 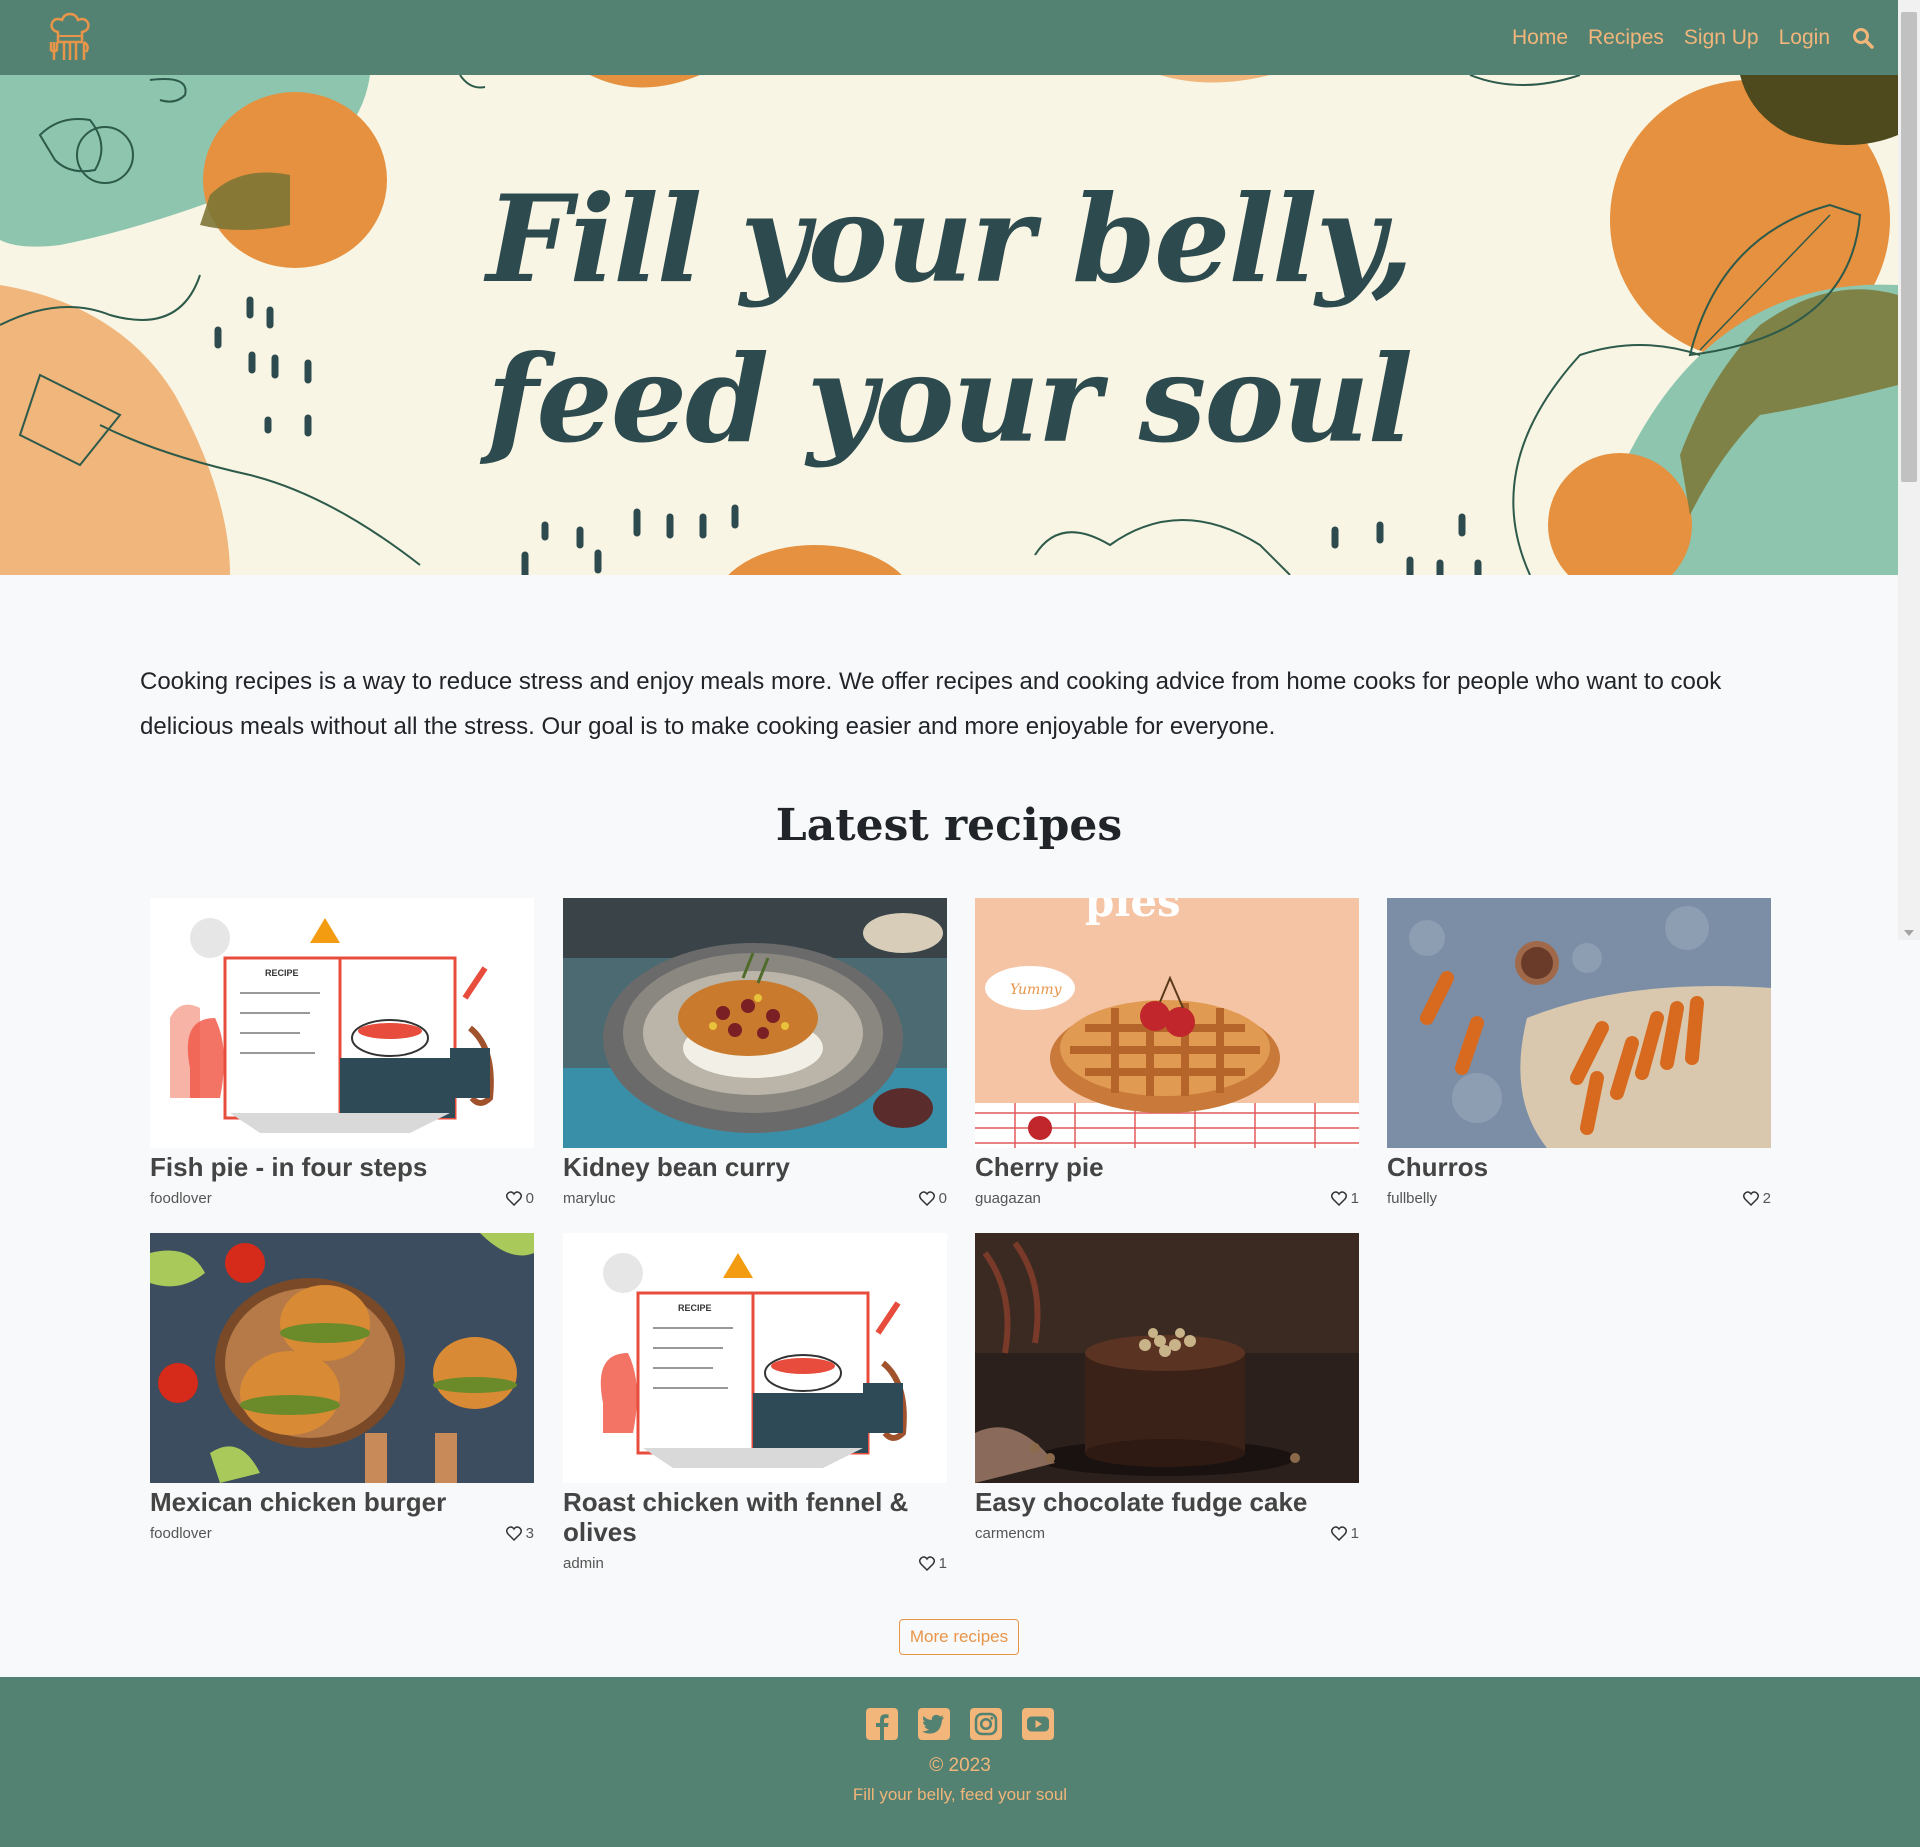 I want to click on recipe-title: Kidney bean curry, so click(x=755, y=1167).